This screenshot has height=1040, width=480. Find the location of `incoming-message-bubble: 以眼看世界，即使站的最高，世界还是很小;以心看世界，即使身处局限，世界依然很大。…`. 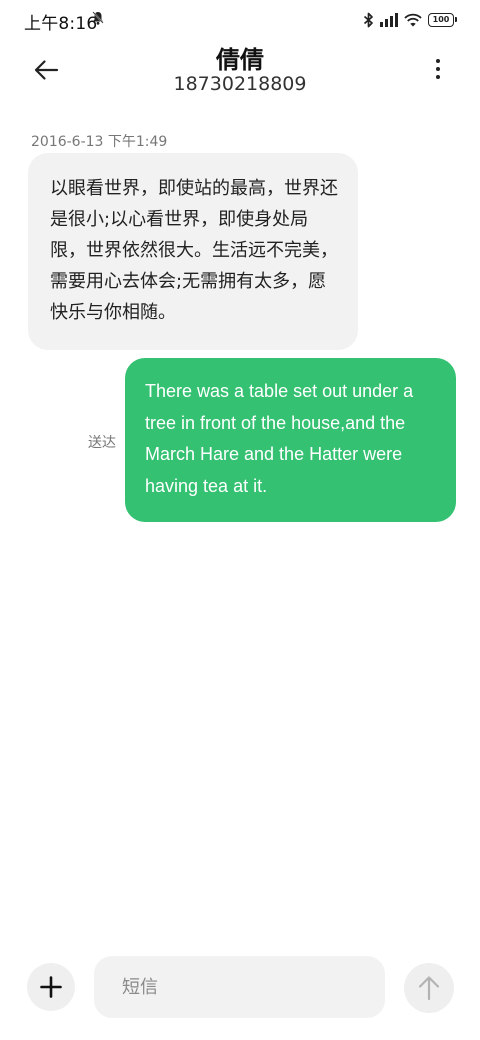

incoming-message-bubble: 以眼看世界，即使站的最高，世界还是很小;以心看世界，即使身处局限，世界依然很大。… is located at coordinates (193, 251).